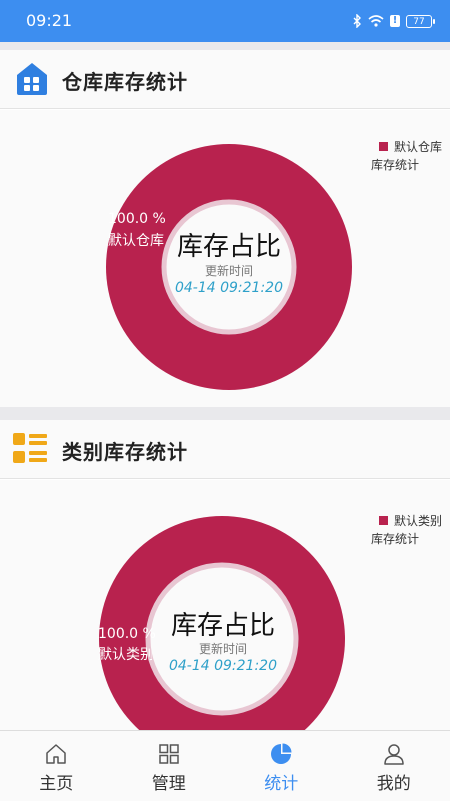 The width and height of the screenshot is (450, 801). Describe the element at coordinates (225, 21) in the screenshot. I see `status-bar: 09:21 ! 77` at that location.